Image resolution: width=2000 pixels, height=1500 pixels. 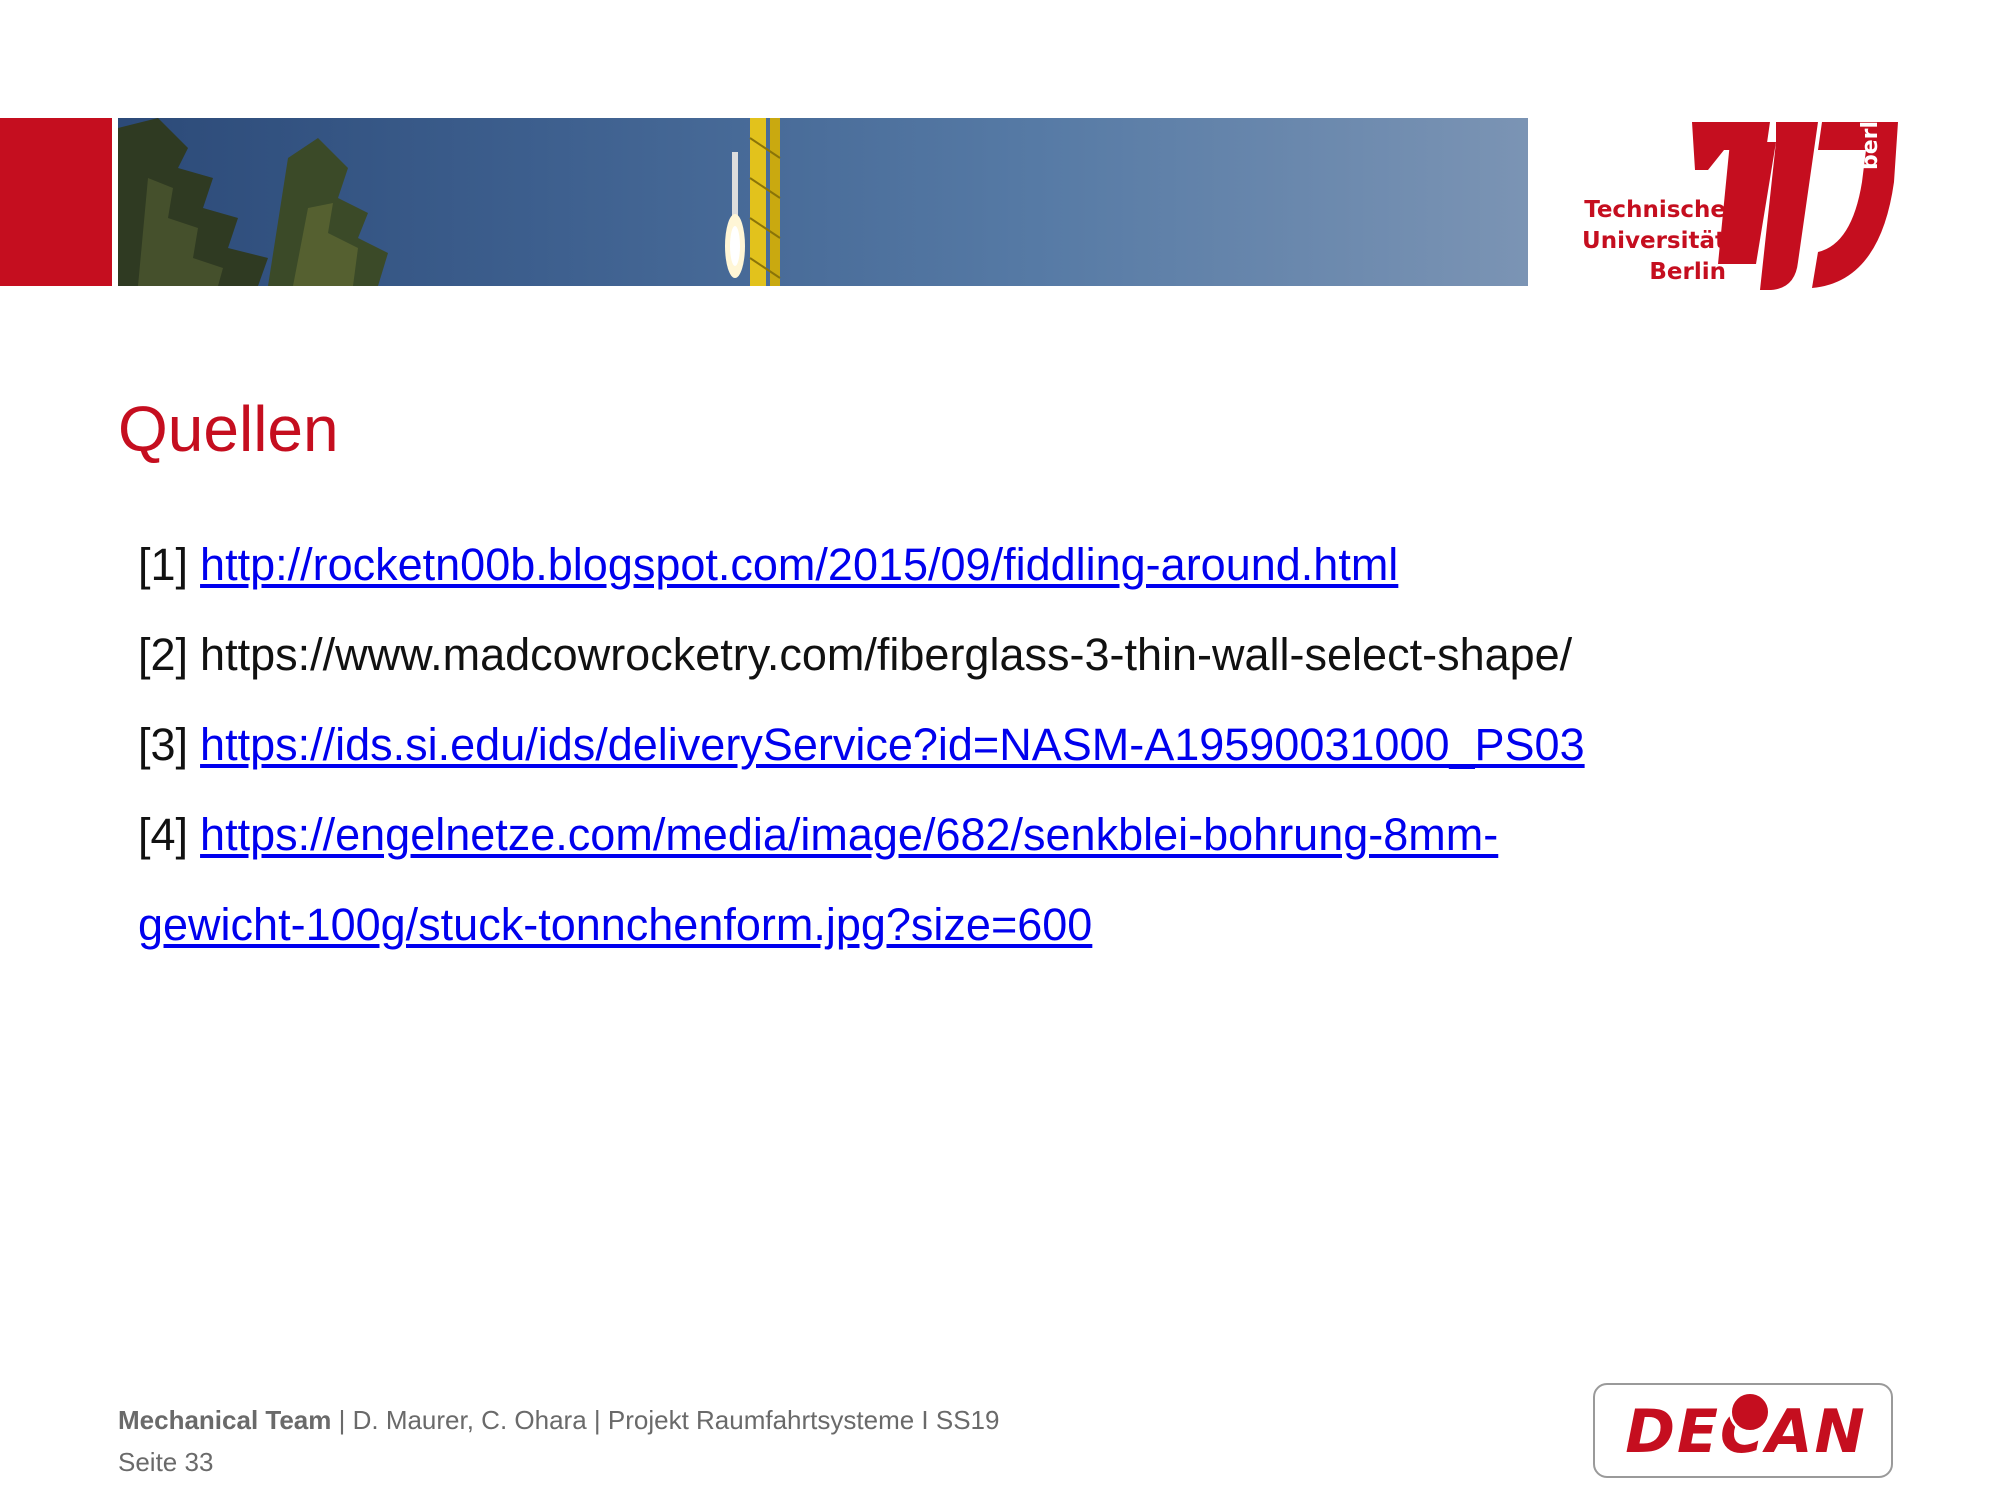 I want to click on decan-logo: DECAN, so click(x=1743, y=1430).